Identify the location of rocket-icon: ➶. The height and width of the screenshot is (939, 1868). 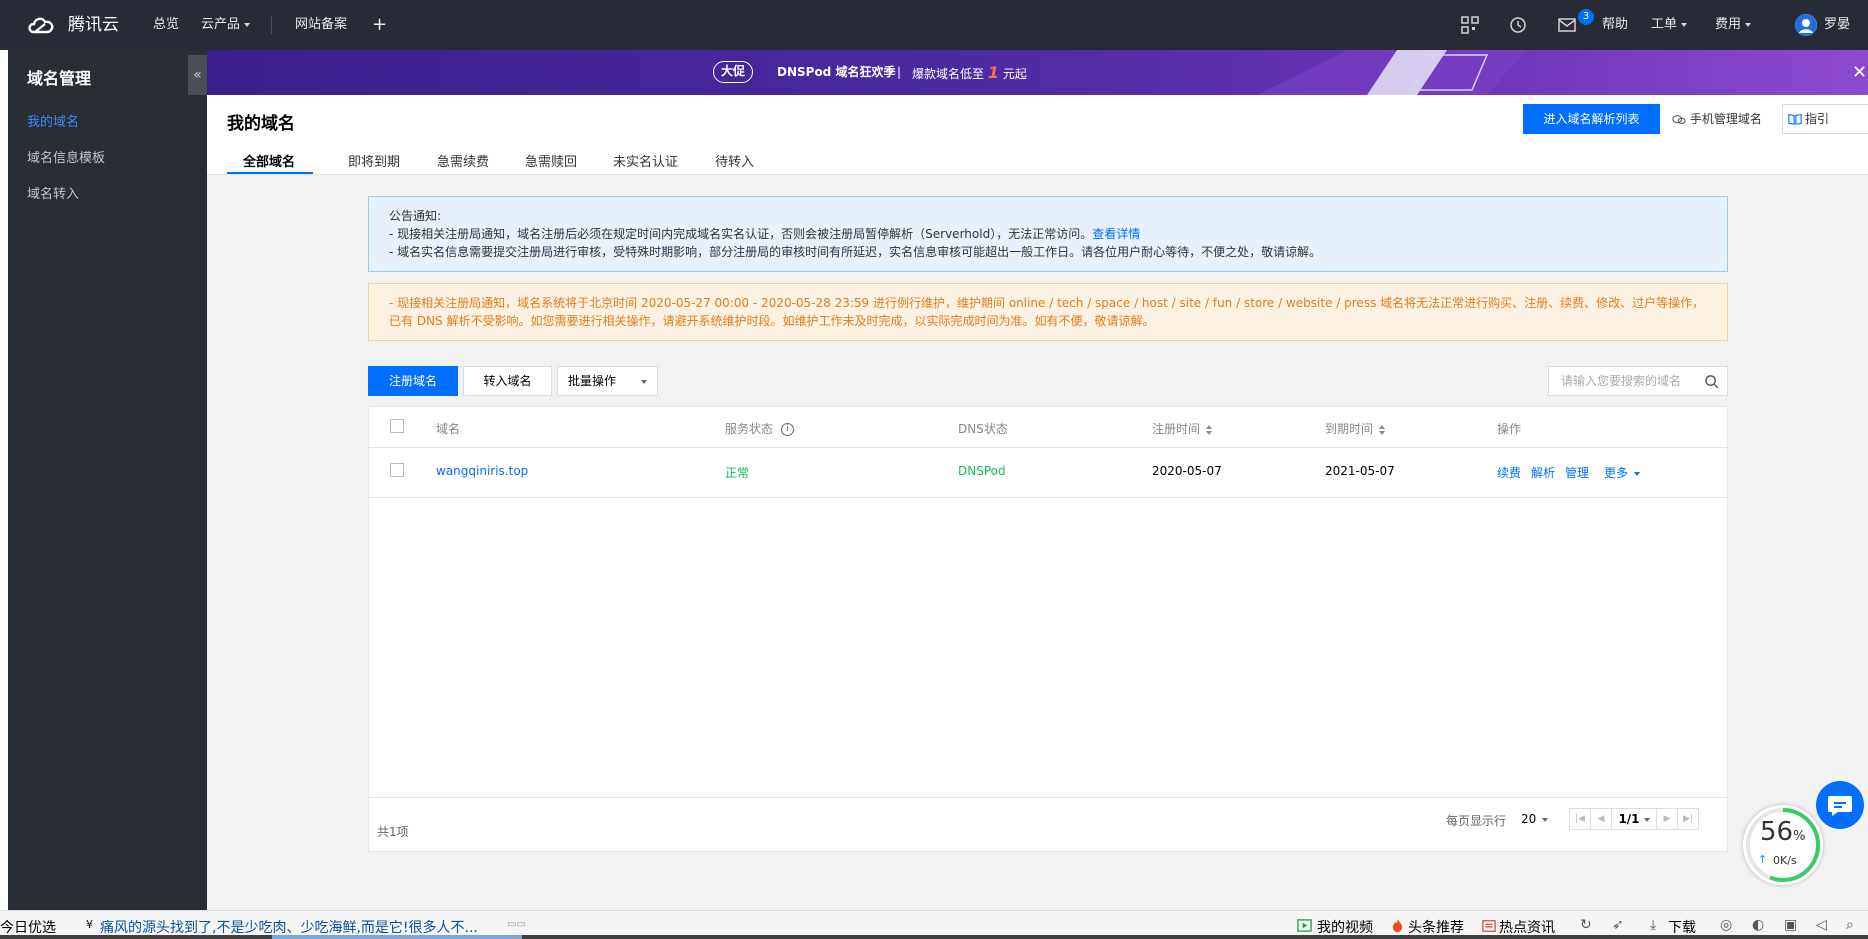
(1618, 925).